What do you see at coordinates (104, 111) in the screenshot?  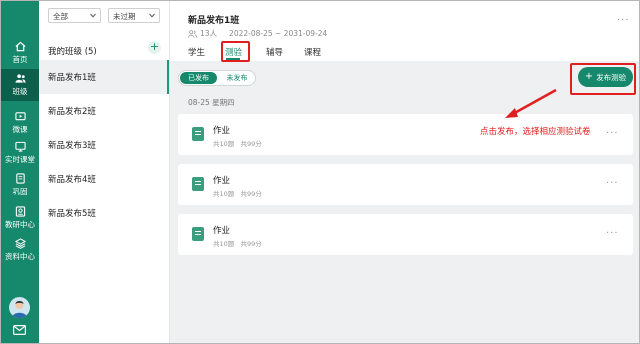 I see `class-item: 新品发布2班` at bounding box center [104, 111].